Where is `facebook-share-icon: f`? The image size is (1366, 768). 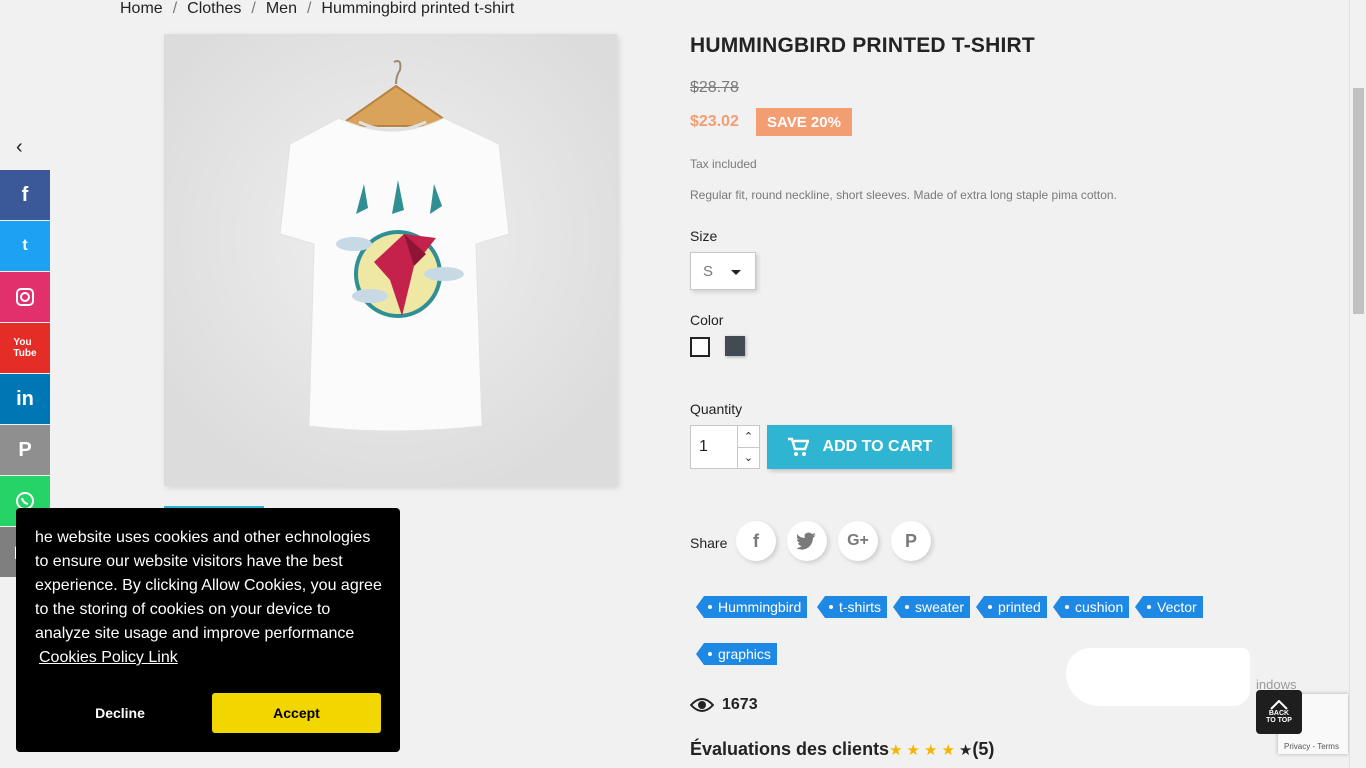
facebook-share-icon: f is located at coordinates (756, 541).